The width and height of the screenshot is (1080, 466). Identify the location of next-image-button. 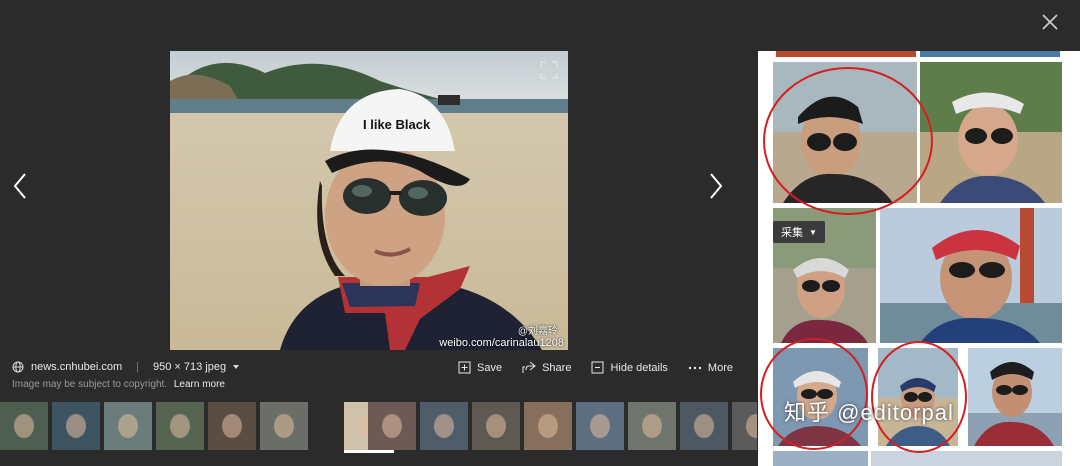
(716, 186).